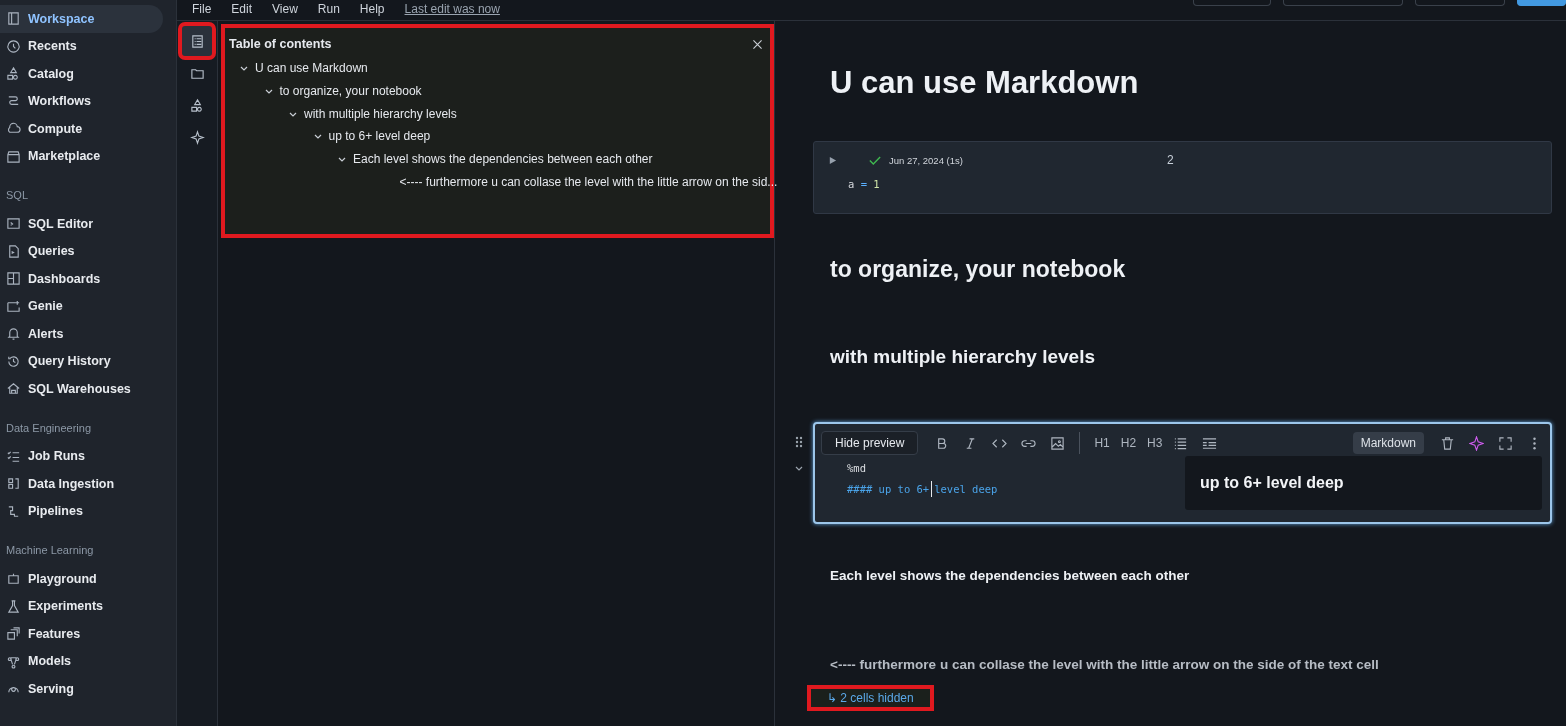 This screenshot has width=1566, height=726. Describe the element at coordinates (926, 160) in the screenshot. I see `run-status: Jun 27, 2024 (1s)` at that location.